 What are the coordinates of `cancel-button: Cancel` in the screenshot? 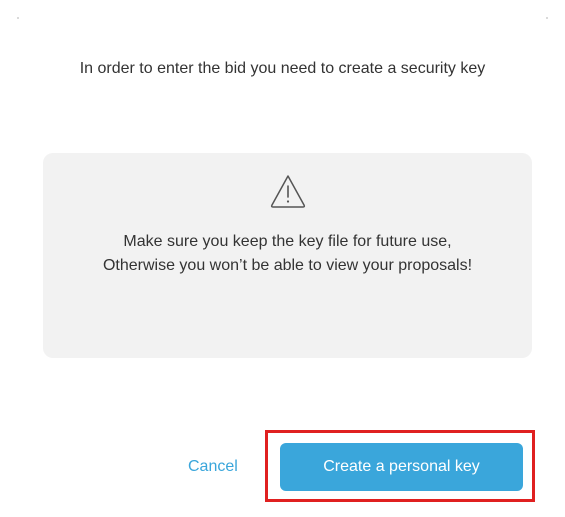 It's located at (213, 467).